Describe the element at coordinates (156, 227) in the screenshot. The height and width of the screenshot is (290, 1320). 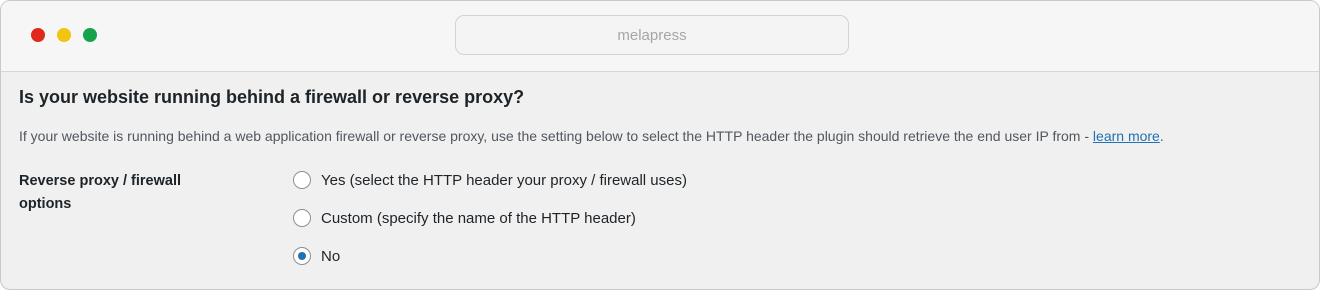
I see `setting-label: Reverse proxy / firewall options` at that location.